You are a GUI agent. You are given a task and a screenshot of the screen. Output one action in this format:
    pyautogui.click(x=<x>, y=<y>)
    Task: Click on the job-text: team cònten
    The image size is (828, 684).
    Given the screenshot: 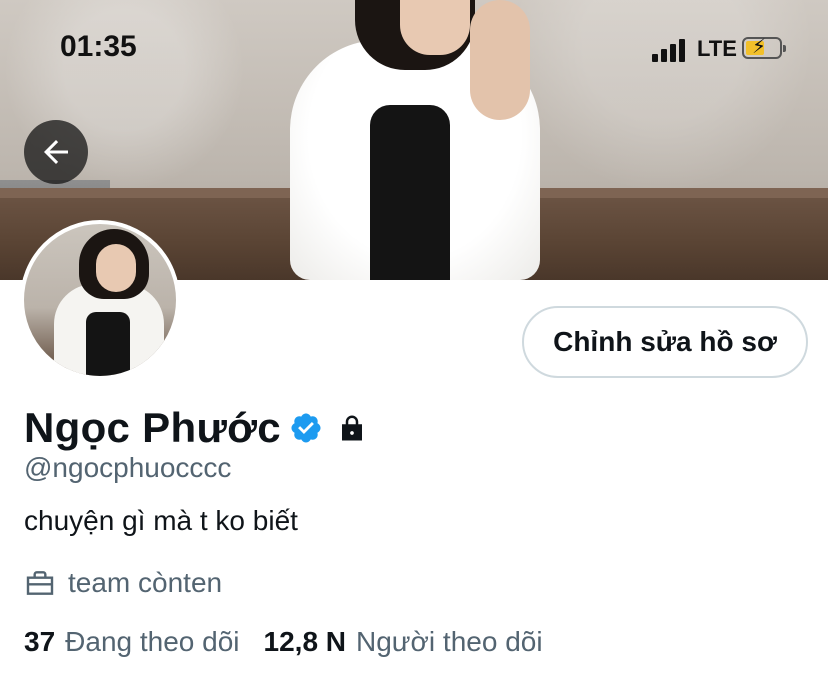 What is the action you would take?
    pyautogui.click(x=145, y=582)
    